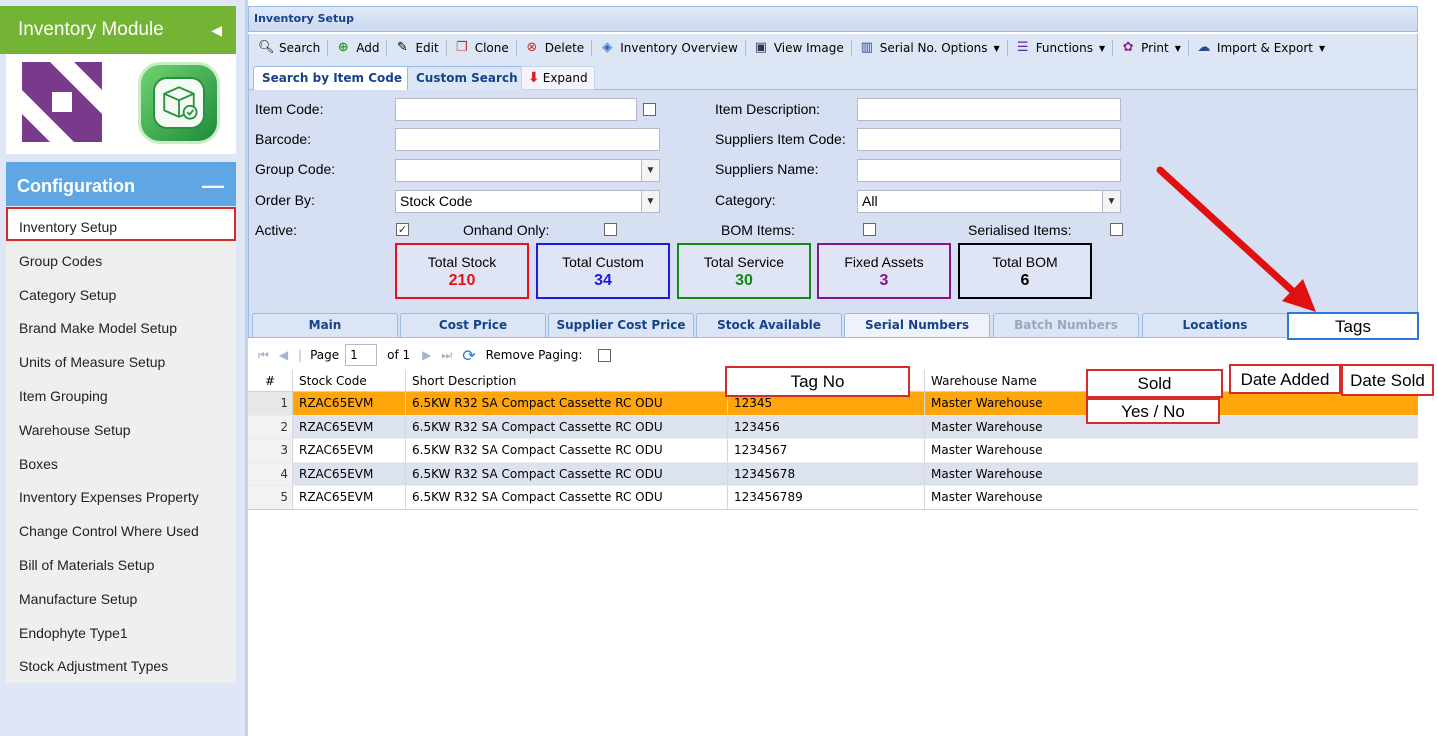  Describe the element at coordinates (121, 359) in the screenshot. I see `sidebar-item-units-of-measure: Units of Measure Setup` at that location.